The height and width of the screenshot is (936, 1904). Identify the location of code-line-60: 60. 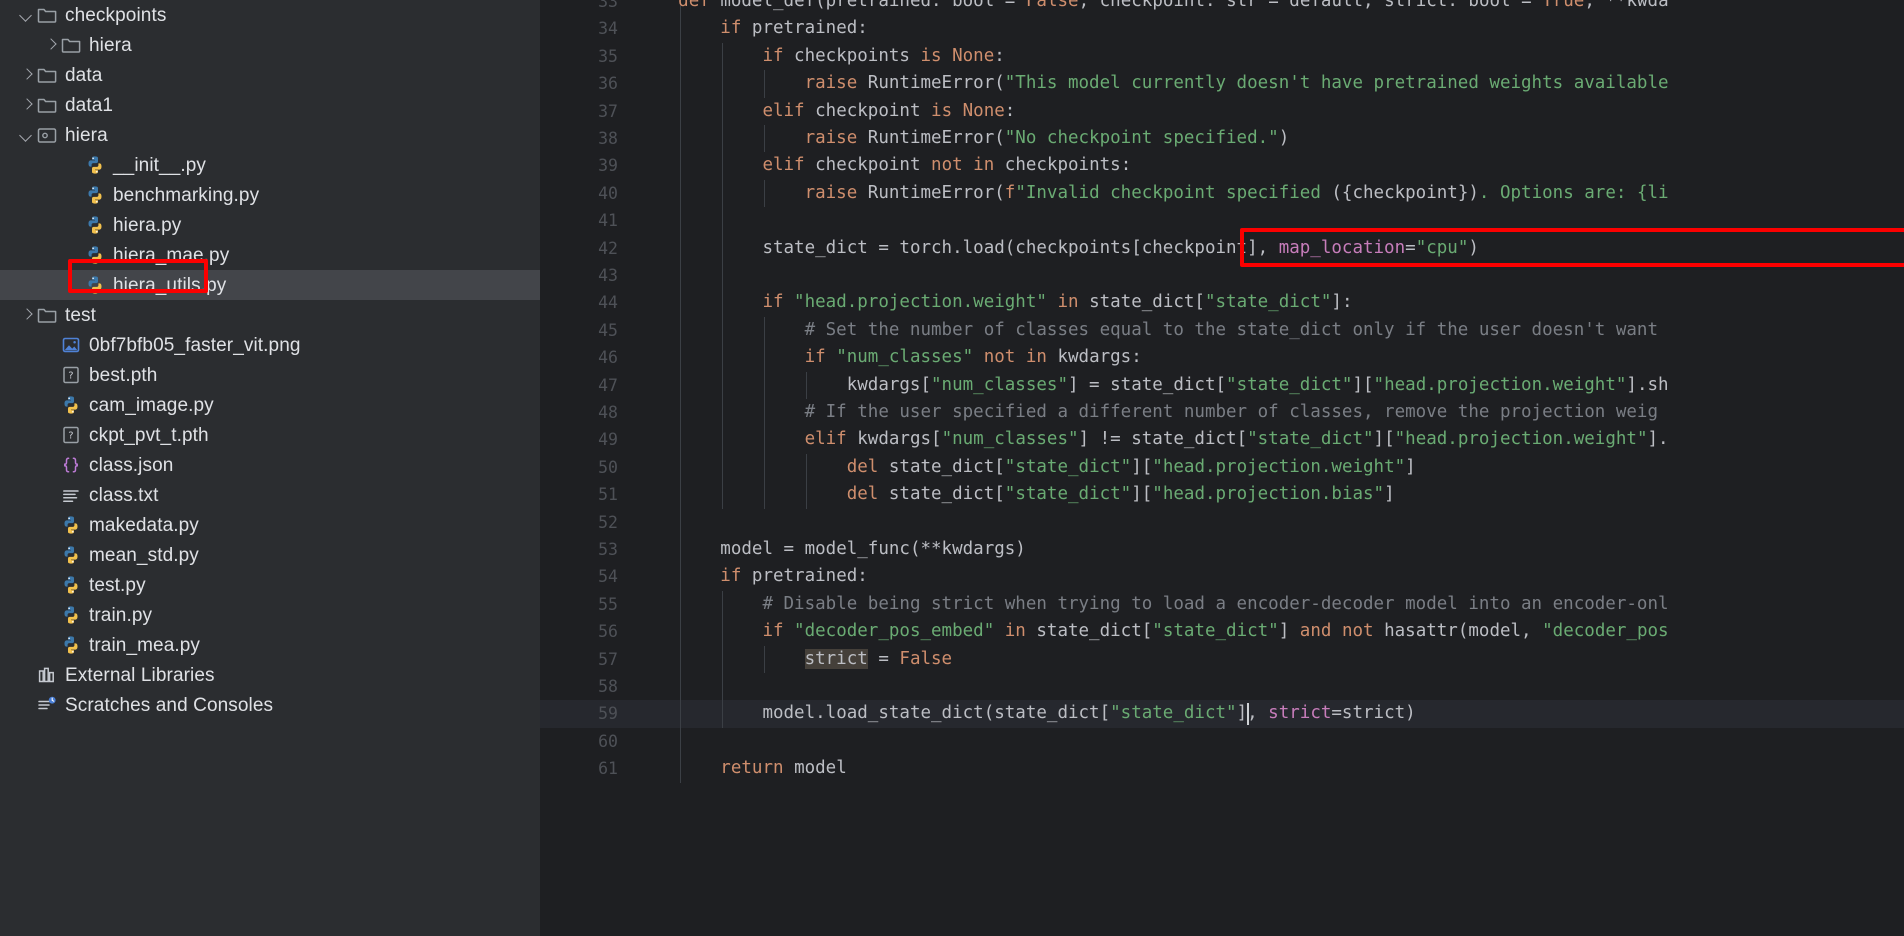
(1222, 741).